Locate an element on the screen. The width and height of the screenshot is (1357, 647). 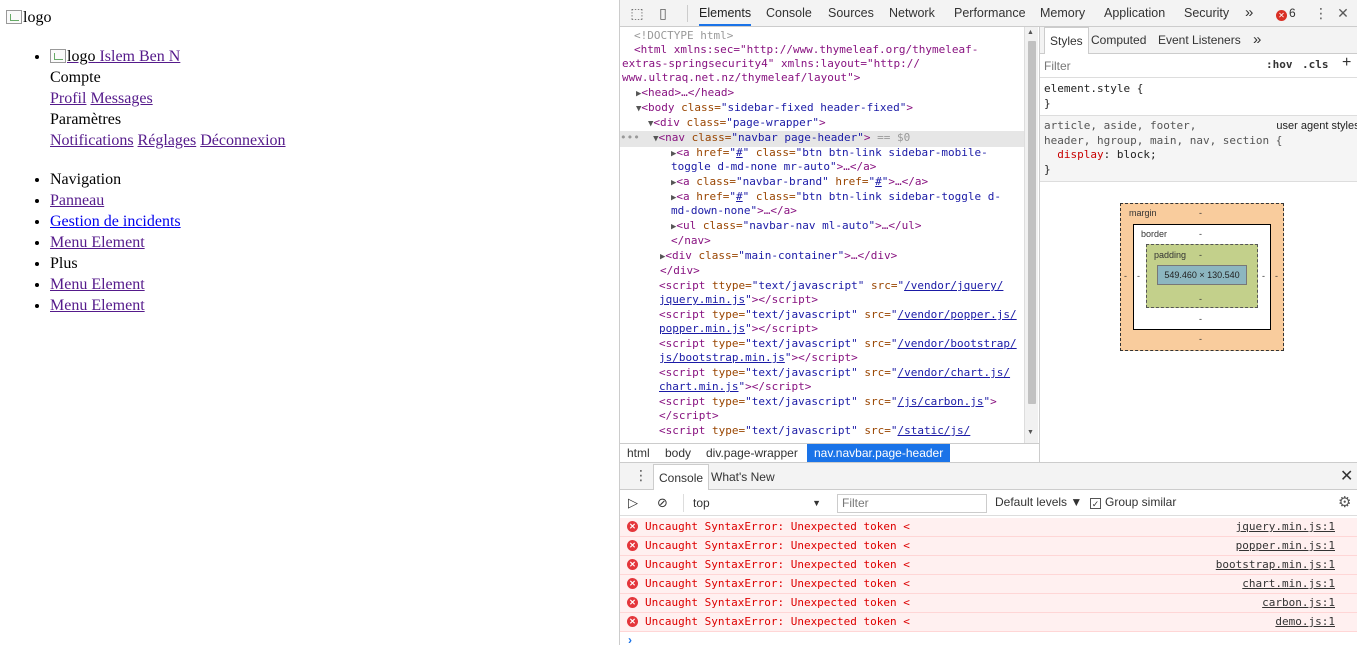
nav-item: Gestion de incidents is located at coordinates (115, 221).